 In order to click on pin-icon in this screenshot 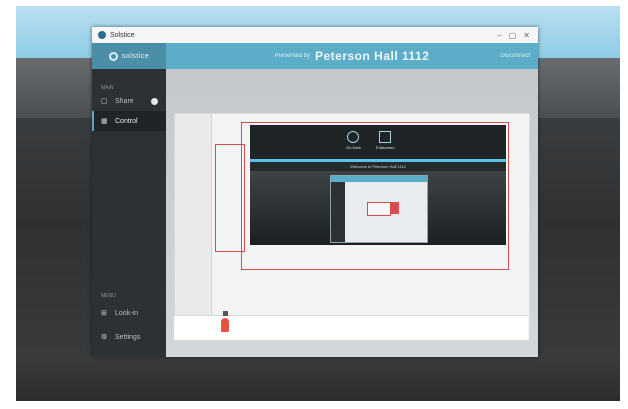, I will do `click(225, 325)`.